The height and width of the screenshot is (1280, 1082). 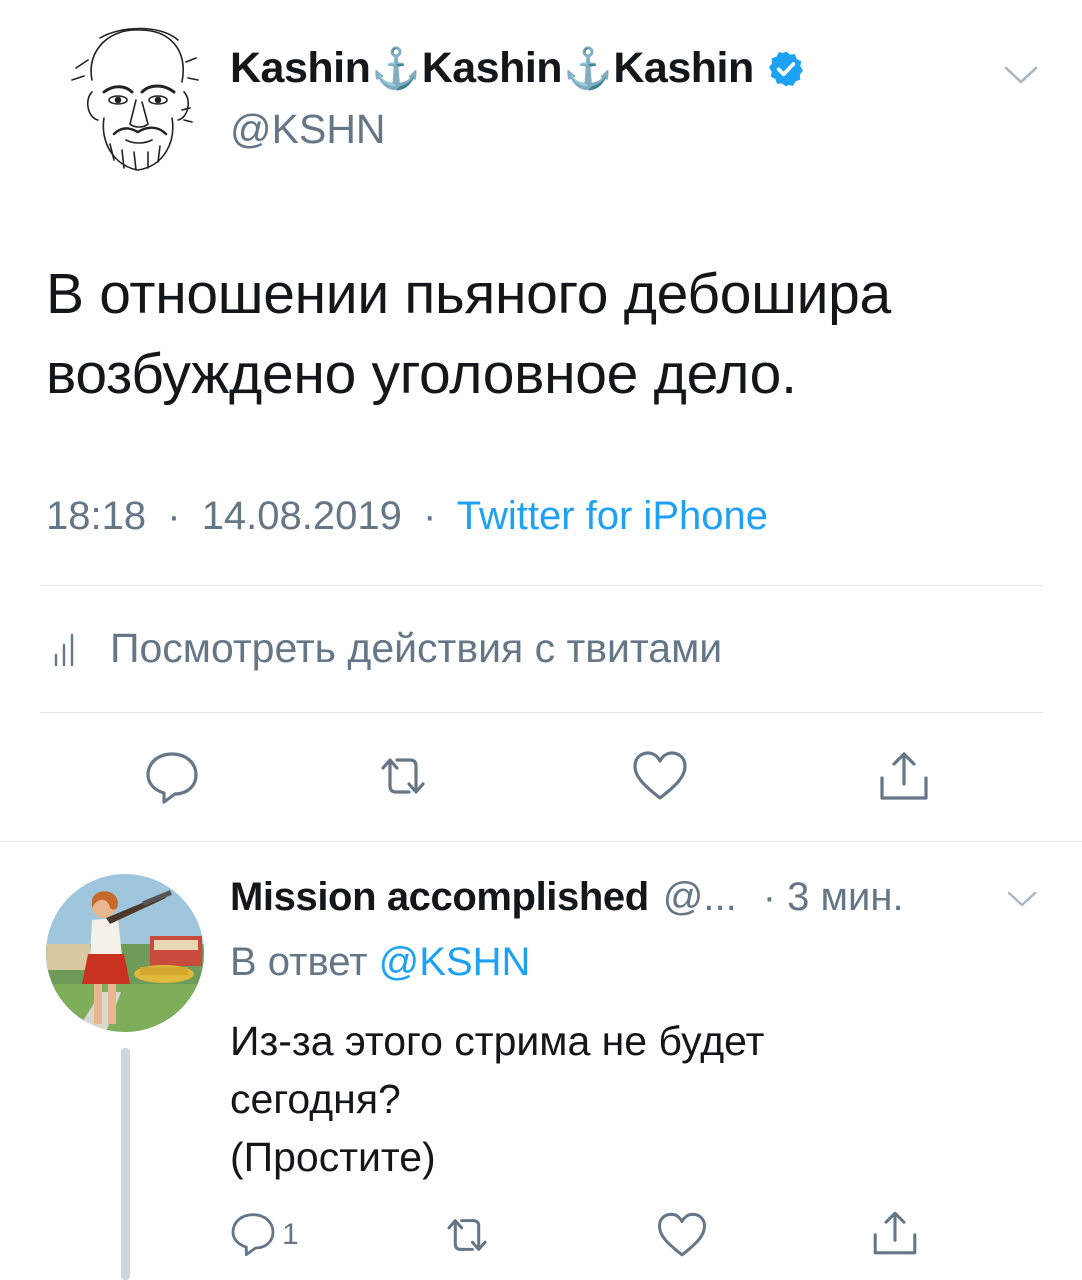 I want to click on reply-count: 1, so click(x=290, y=1234).